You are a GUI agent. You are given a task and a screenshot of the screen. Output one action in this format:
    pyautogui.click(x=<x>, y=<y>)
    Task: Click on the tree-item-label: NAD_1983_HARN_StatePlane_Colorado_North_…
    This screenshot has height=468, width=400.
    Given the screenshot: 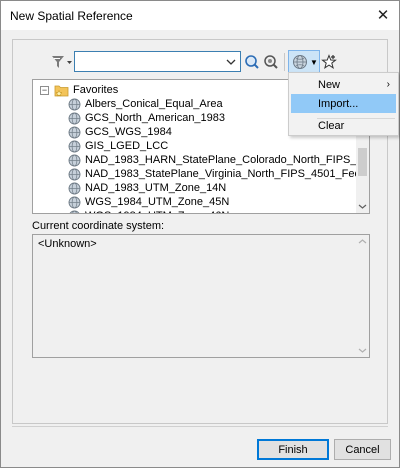 What is the action you would take?
    pyautogui.click(x=227, y=160)
    